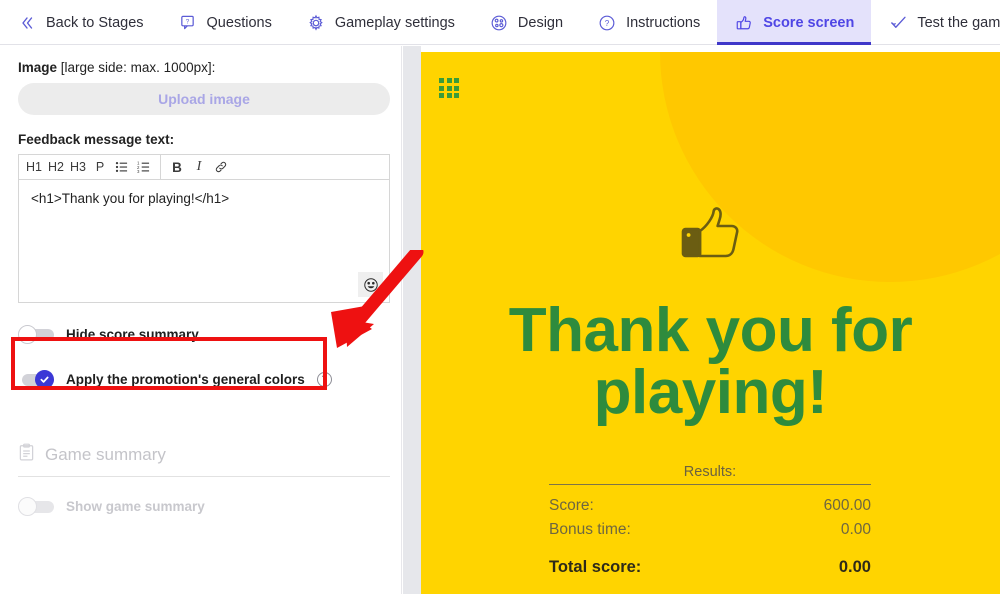 The image size is (1000, 594). What do you see at coordinates (710, 361) in the screenshot?
I see `preview-title: Thank you for playing!` at bounding box center [710, 361].